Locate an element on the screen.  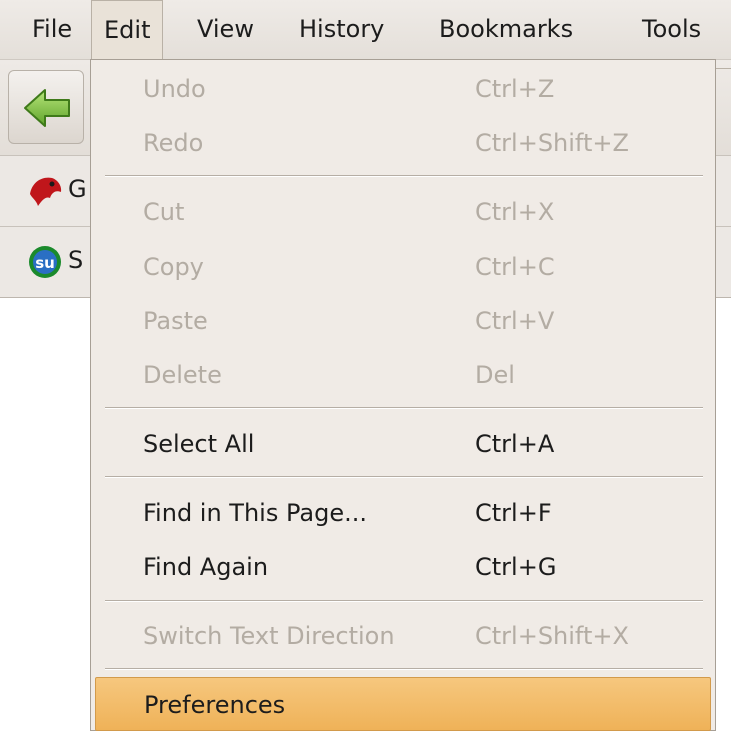
menu-view: View is located at coordinates (225, 29).